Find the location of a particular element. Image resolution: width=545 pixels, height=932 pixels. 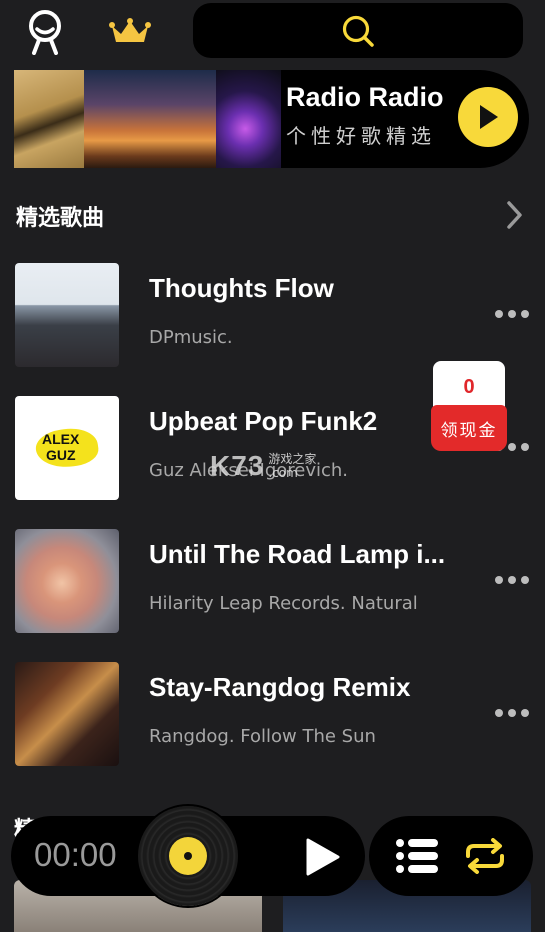

banner-image-couple-sunset is located at coordinates (150, 119).